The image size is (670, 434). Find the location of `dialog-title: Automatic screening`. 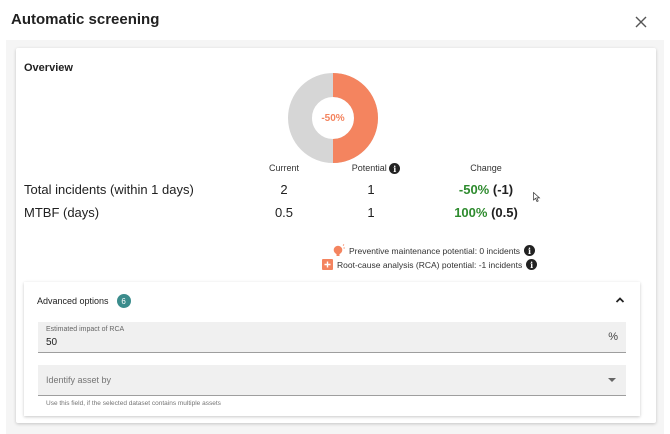

dialog-title: Automatic screening is located at coordinates (85, 19).